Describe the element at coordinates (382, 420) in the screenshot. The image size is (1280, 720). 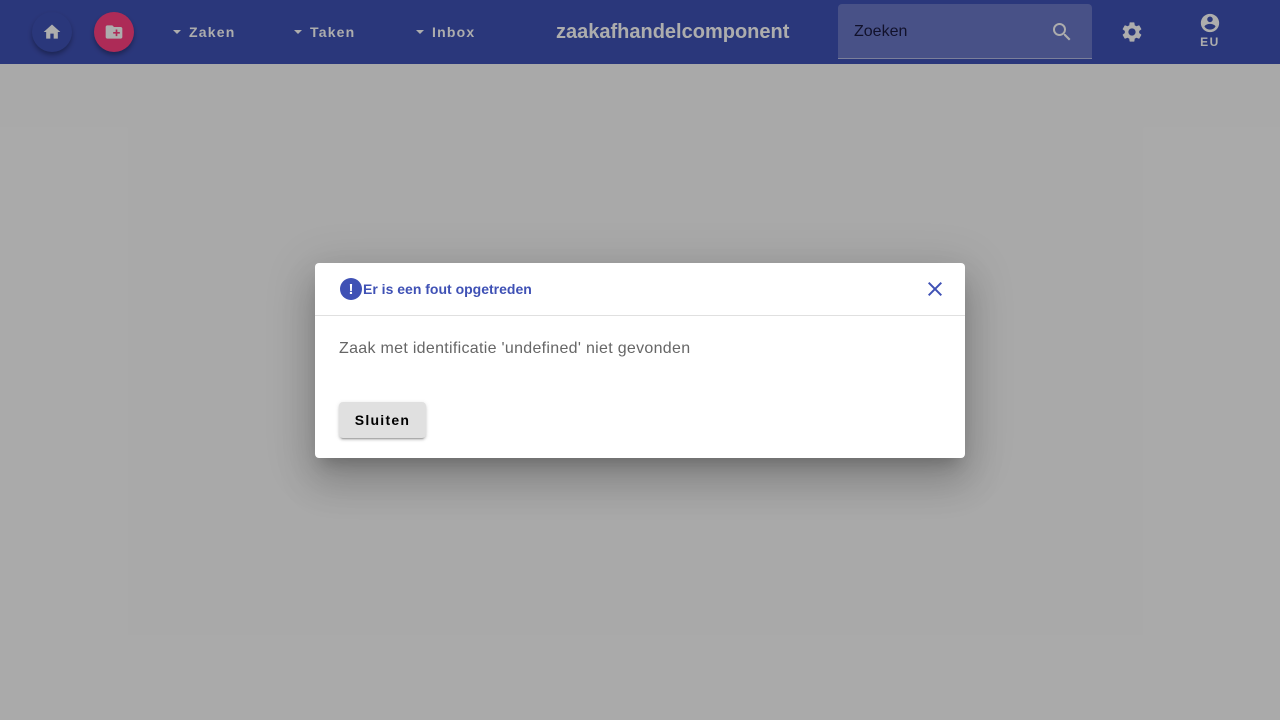
I see `close-dialog-button: Sluiten` at that location.